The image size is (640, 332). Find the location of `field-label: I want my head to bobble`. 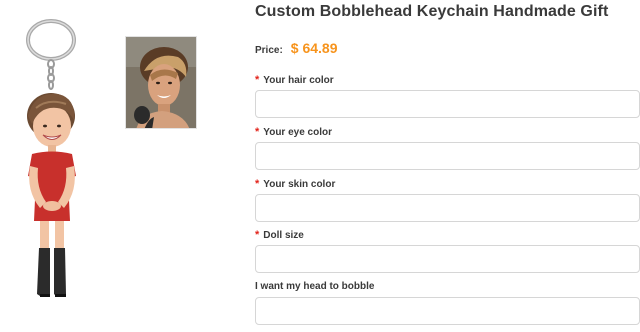

field-label: I want my head to bobble is located at coordinates (447, 286).